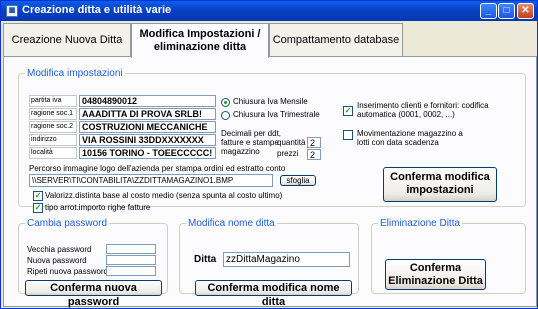 The image size is (538, 309). What do you see at coordinates (53, 153) in the screenshot?
I see `localita-label: località` at bounding box center [53, 153].